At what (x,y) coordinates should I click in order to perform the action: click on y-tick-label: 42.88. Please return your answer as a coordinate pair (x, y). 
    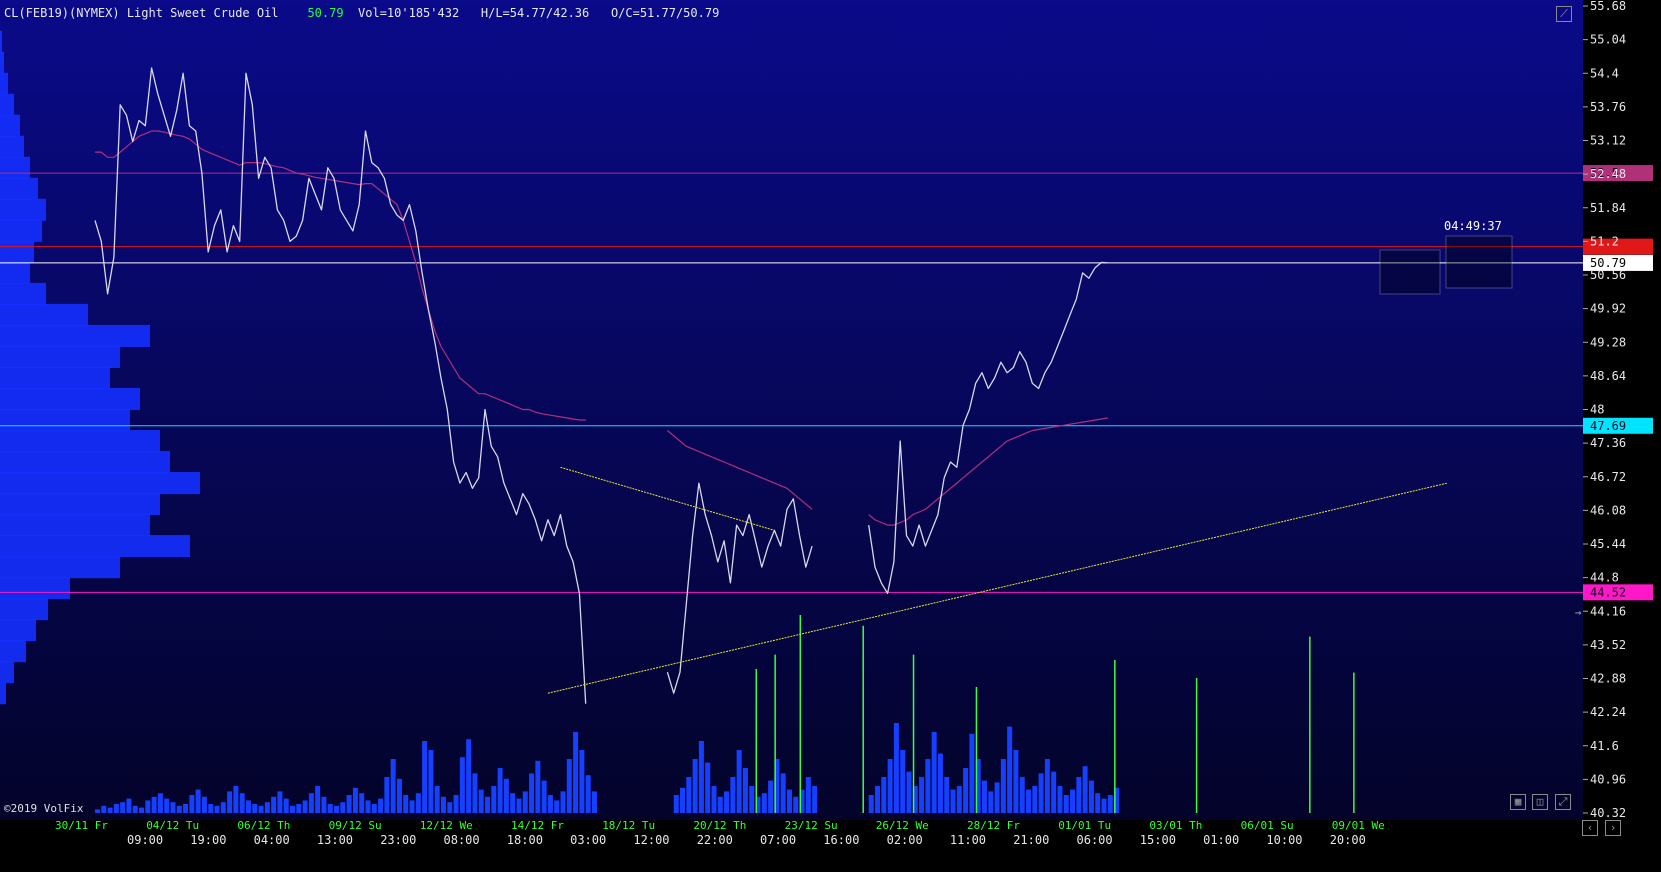
    Looking at the image, I should click on (1608, 679).